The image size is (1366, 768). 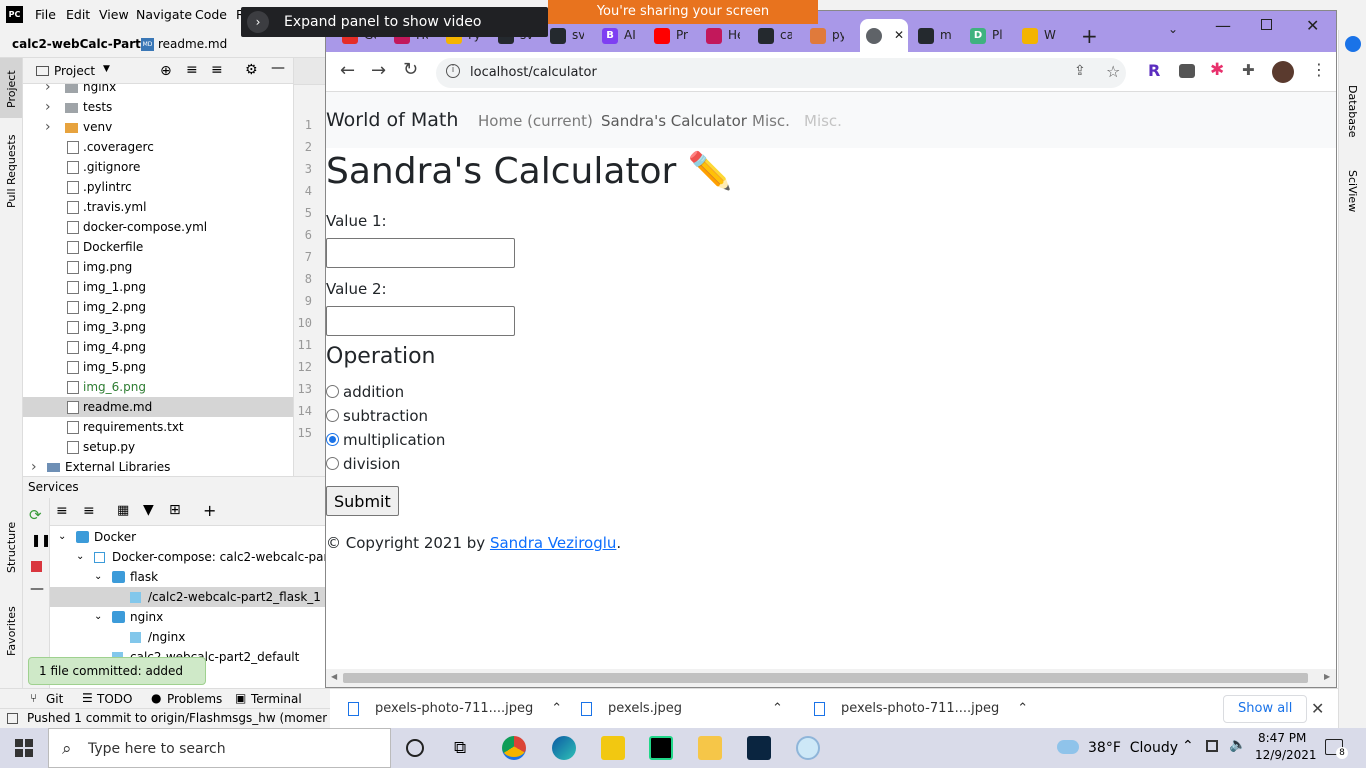 I want to click on tree-item: img_5.png, so click(x=158, y=367).